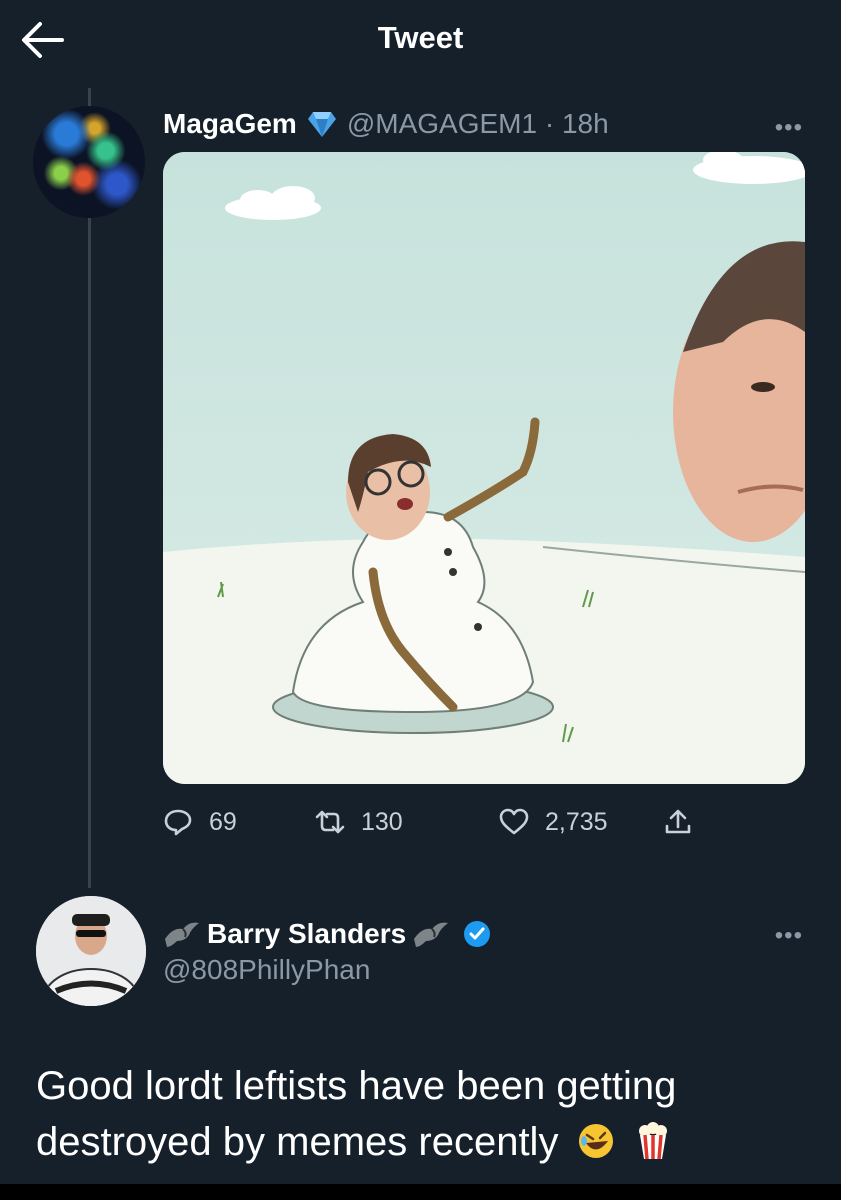  I want to click on retweet-icon, so click(330, 822).